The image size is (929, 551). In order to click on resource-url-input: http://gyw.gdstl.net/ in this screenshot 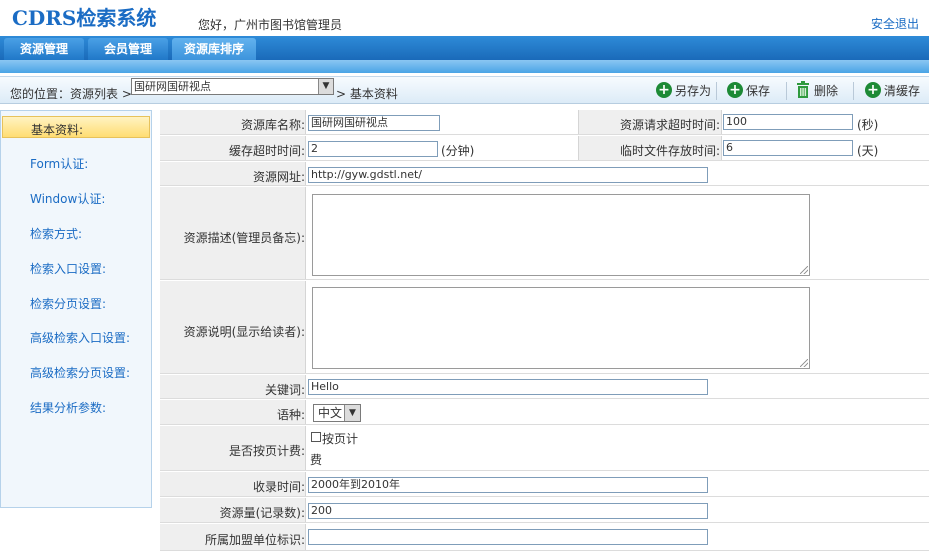, I will do `click(508, 175)`.